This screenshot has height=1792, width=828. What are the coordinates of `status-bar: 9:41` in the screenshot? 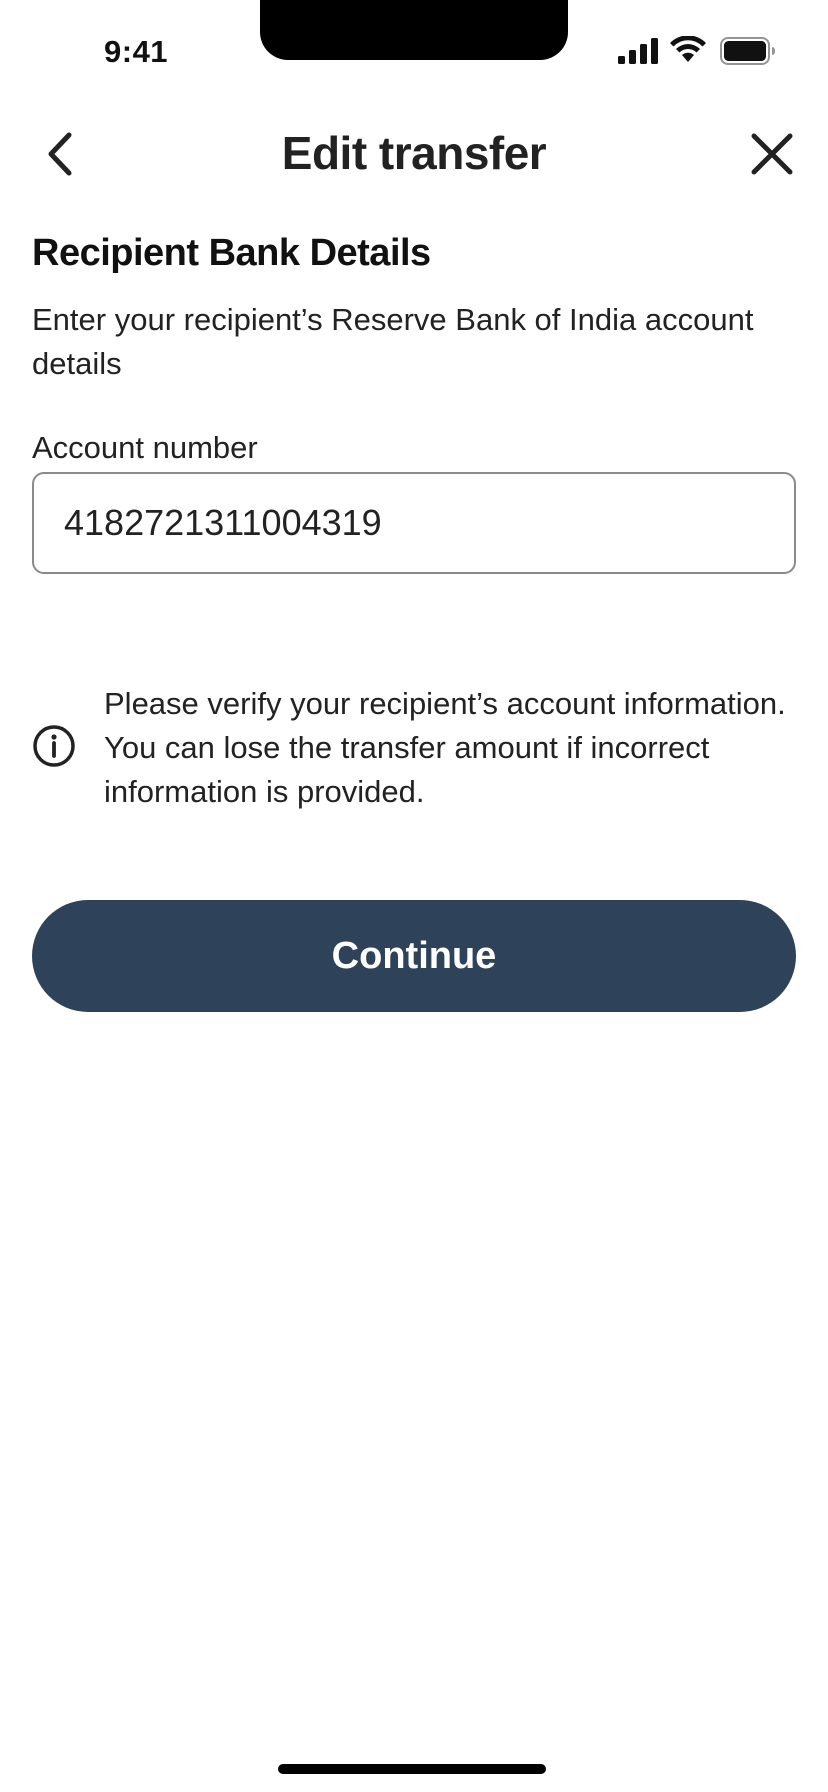 It's located at (414, 50).